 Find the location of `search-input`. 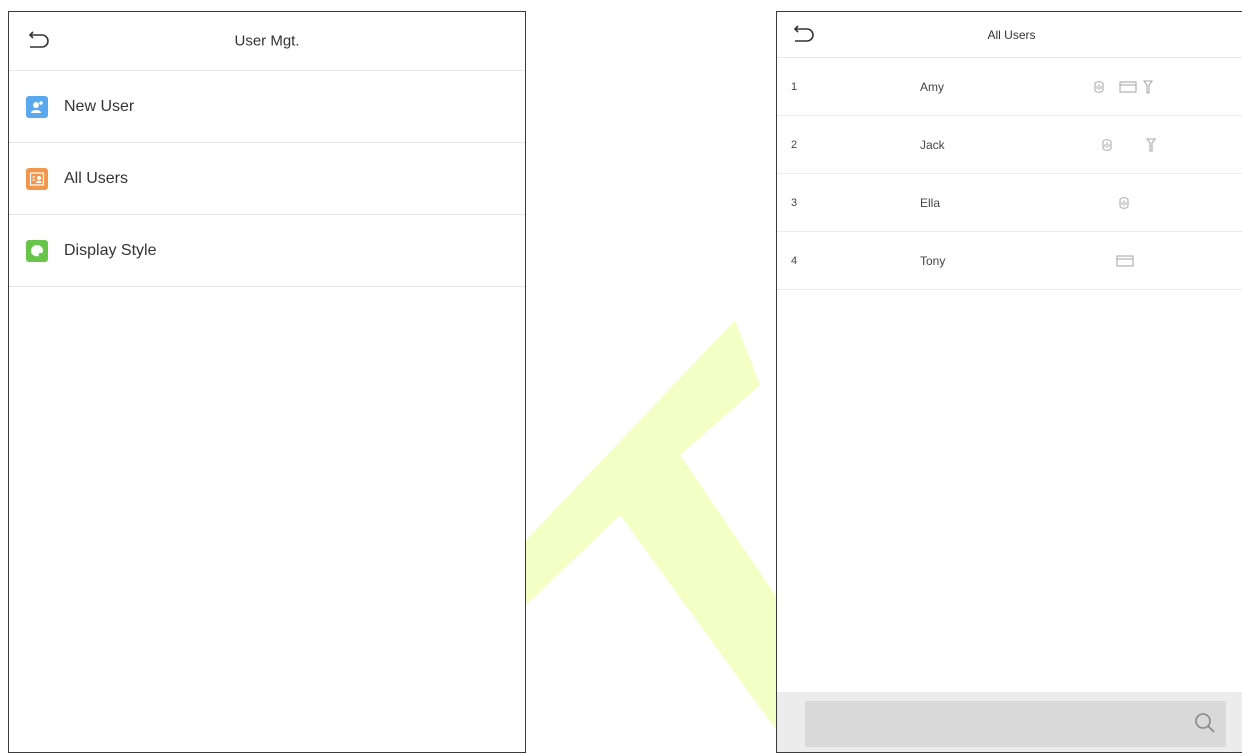

search-input is located at coordinates (1015, 724).